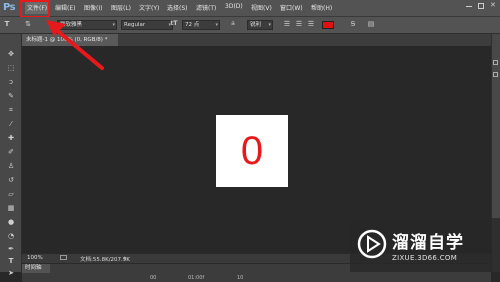 The height and width of the screenshot is (282, 500). What do you see at coordinates (11, 96) in the screenshot?
I see `quick-select-tool-icon: ✎` at bounding box center [11, 96].